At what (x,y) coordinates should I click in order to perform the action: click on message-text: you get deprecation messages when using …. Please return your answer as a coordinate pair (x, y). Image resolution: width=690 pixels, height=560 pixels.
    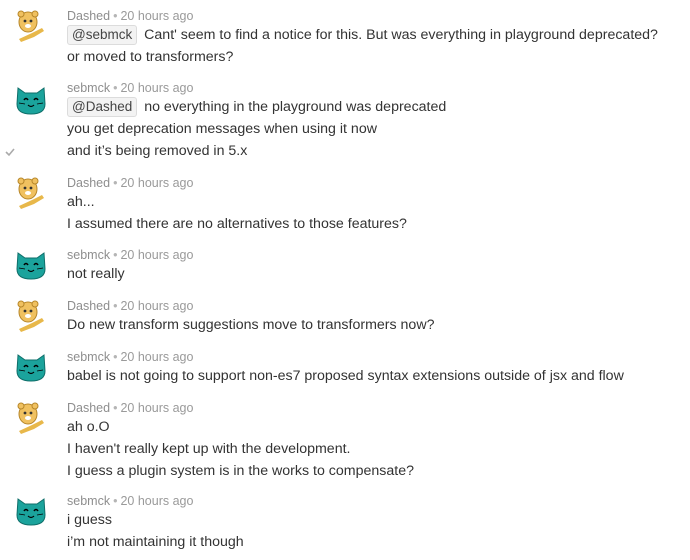
    Looking at the image, I should click on (222, 129).